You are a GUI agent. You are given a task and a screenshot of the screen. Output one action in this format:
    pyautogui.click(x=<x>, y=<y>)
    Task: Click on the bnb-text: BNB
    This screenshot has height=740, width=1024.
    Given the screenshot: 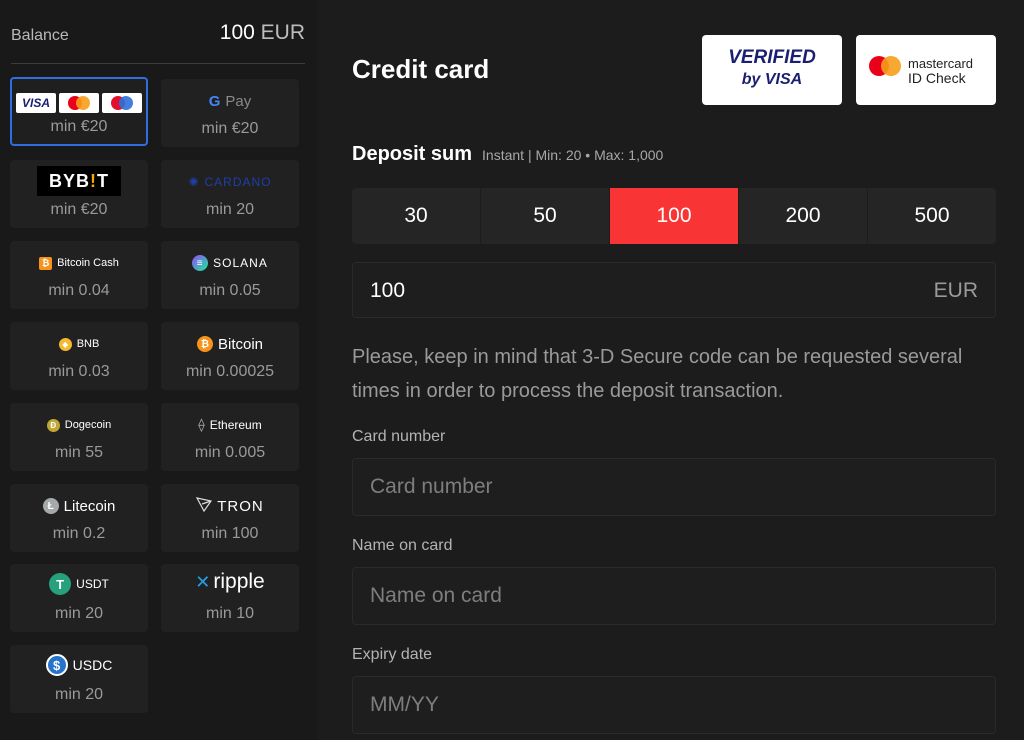 What is the action you would take?
    pyautogui.click(x=88, y=344)
    